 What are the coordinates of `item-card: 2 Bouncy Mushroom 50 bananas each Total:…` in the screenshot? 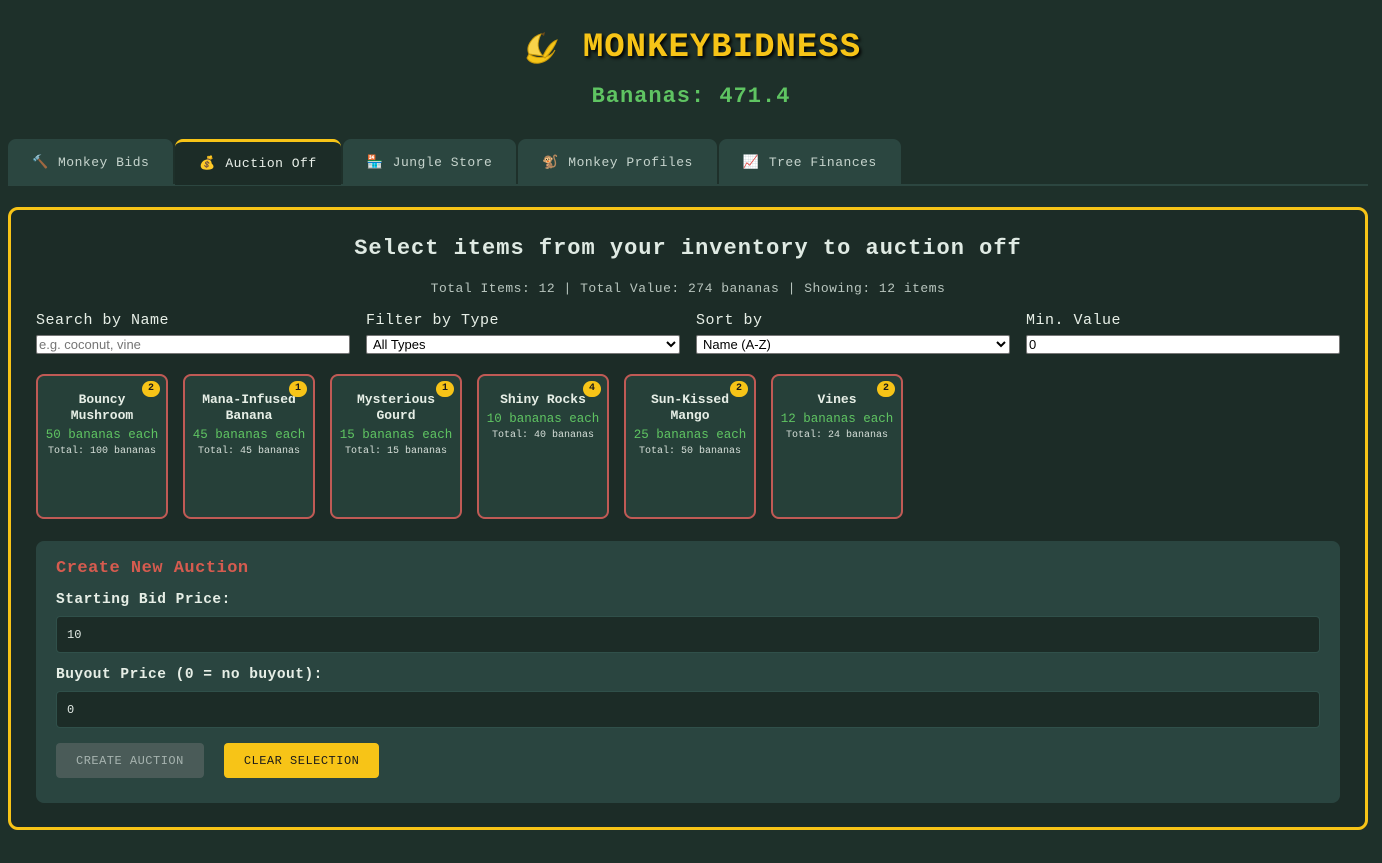 It's located at (102, 446).